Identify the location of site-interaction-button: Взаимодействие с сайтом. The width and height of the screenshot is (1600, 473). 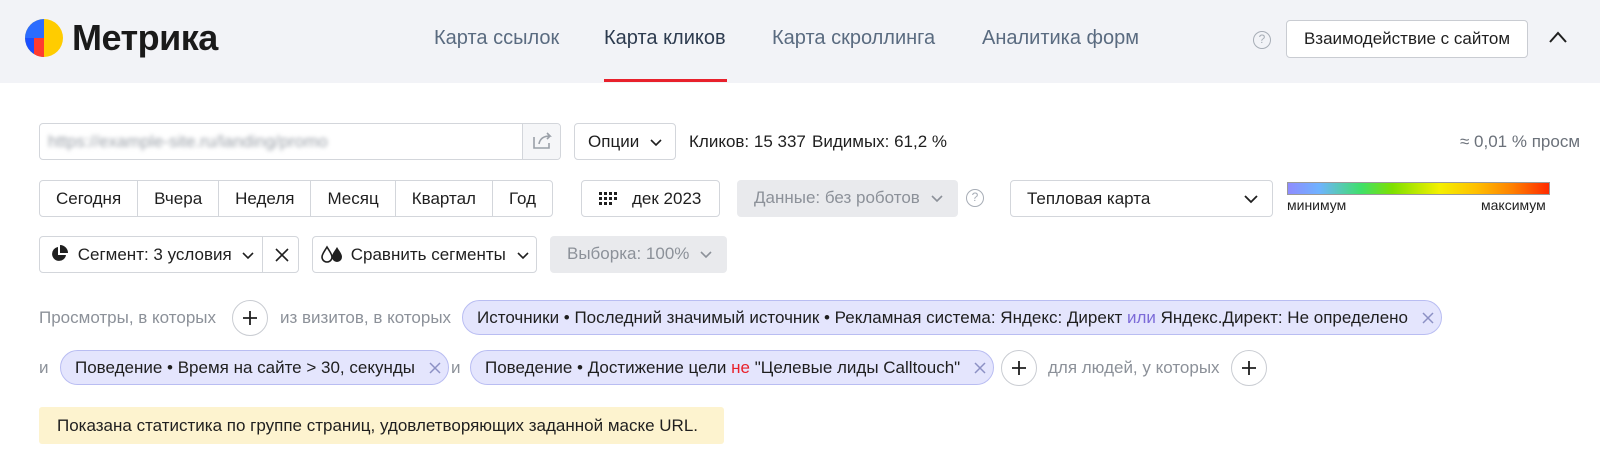
(1407, 39).